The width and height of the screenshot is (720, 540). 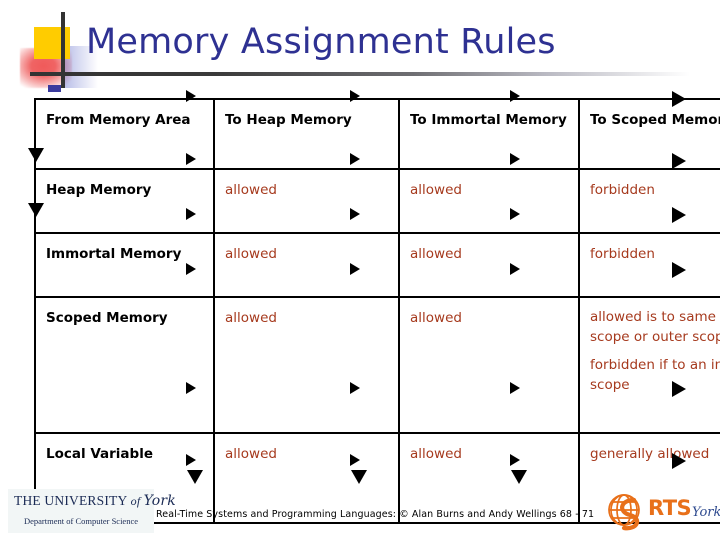 I want to click on rts-york-logo: RTS York, so click(x=662, y=511).